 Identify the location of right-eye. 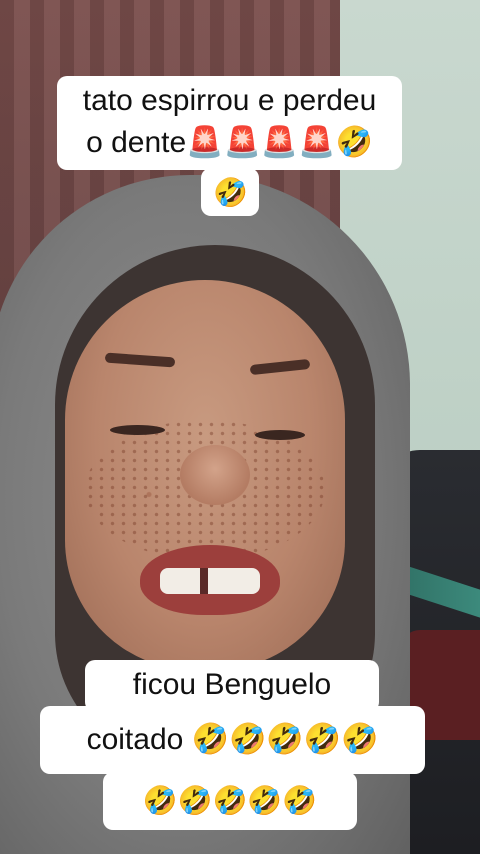
(280, 435).